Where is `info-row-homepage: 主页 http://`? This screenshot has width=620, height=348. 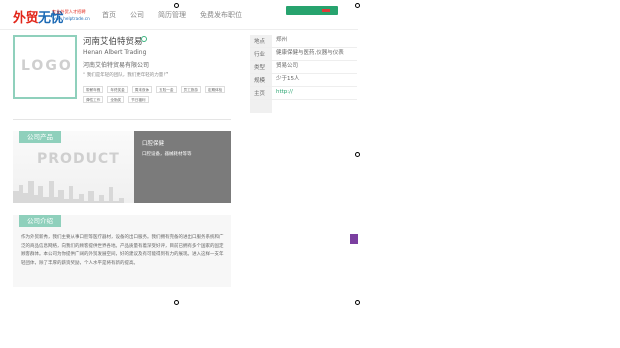
info-row-homepage: 主页 http:// is located at coordinates (303, 93).